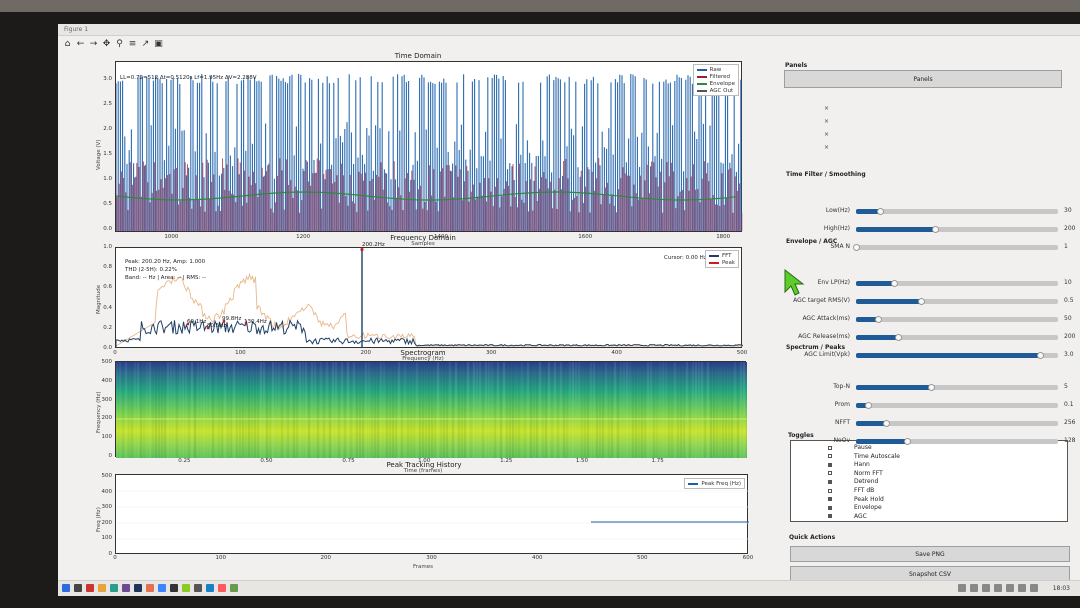 This screenshot has width=1080, height=608. Describe the element at coordinates (418, 56) in the screenshot. I see `time-domain-title: Time Domain` at that location.